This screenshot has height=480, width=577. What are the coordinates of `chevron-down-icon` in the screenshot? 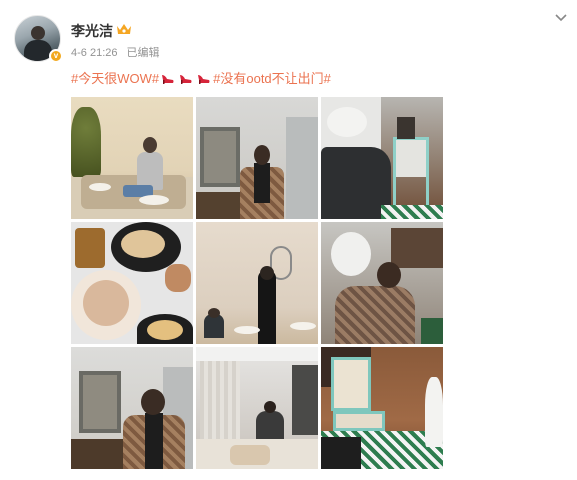 It's located at (561, 18).